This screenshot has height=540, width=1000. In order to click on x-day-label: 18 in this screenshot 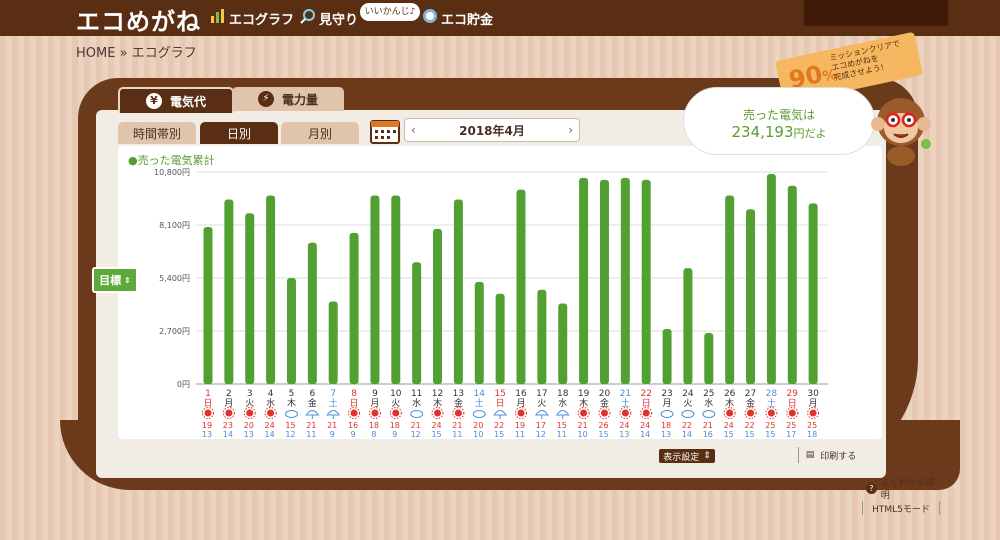, I will do `click(563, 394)`.